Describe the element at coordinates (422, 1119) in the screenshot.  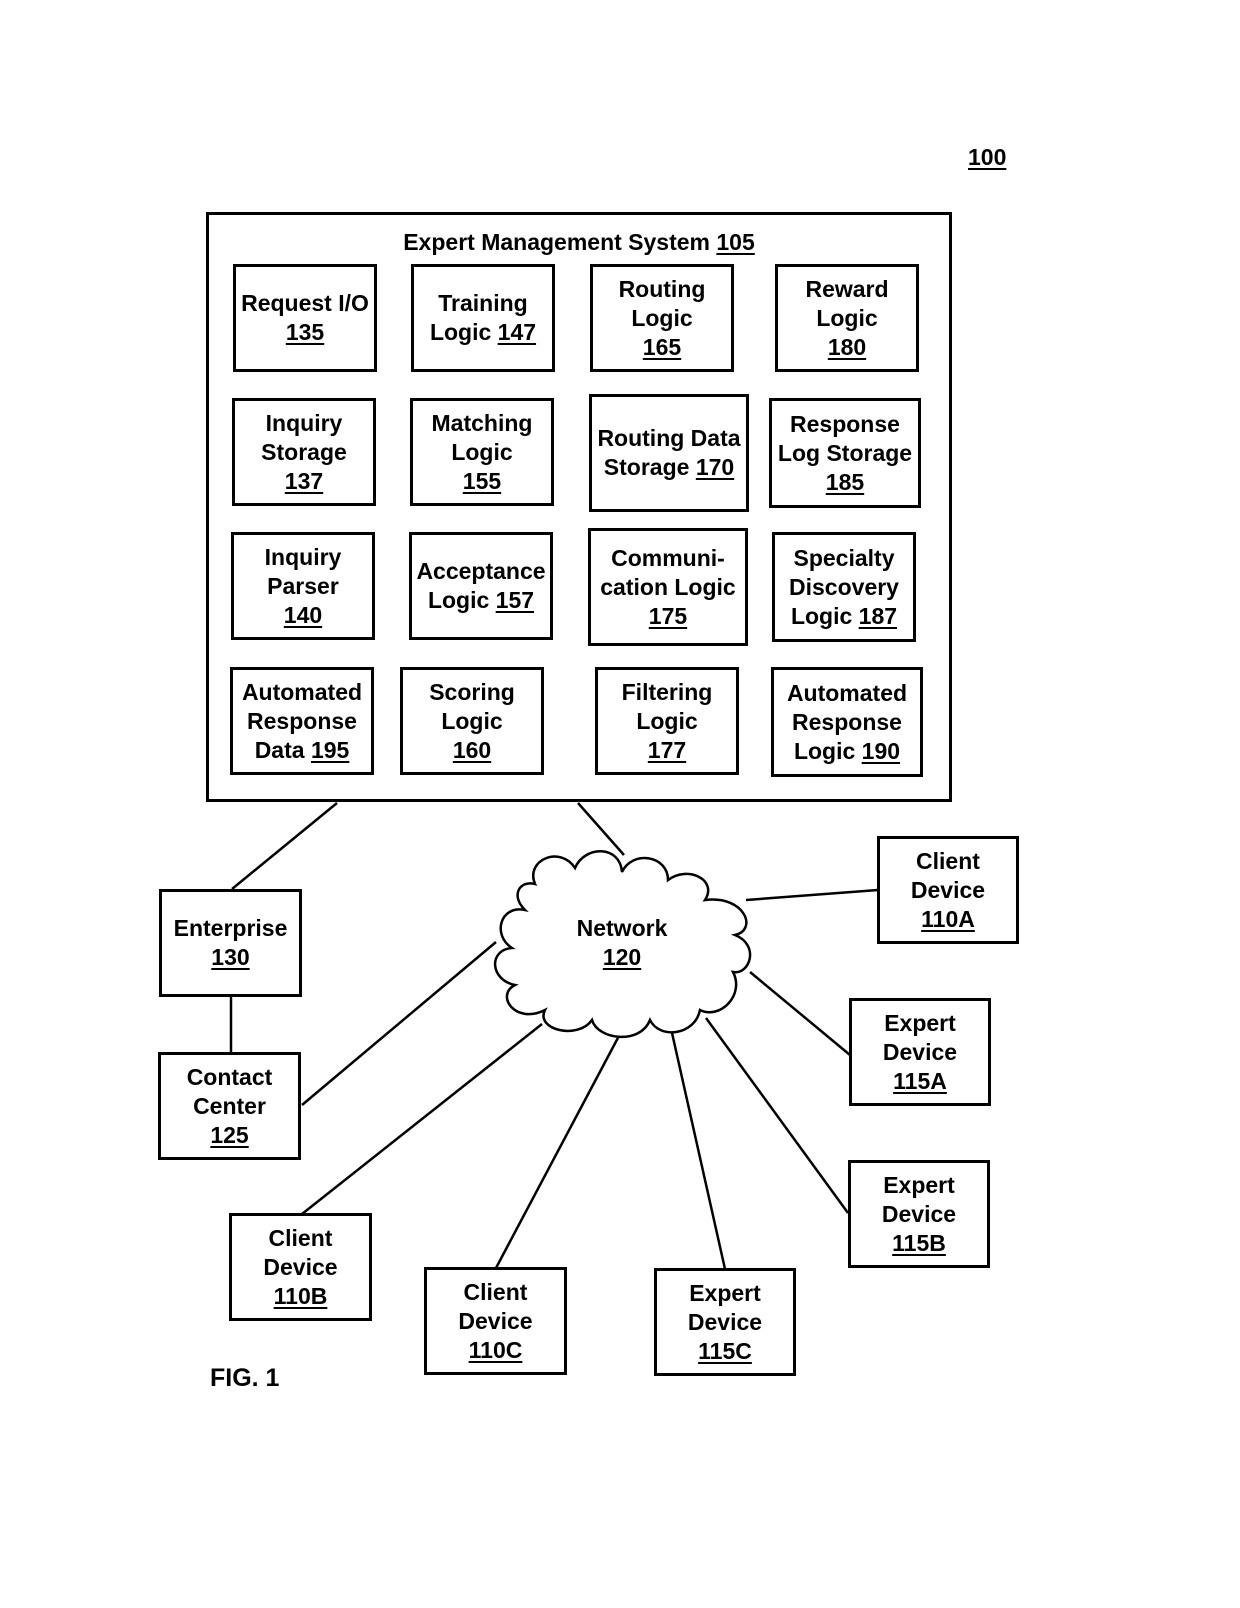
I see `link-network-client-110b` at that location.